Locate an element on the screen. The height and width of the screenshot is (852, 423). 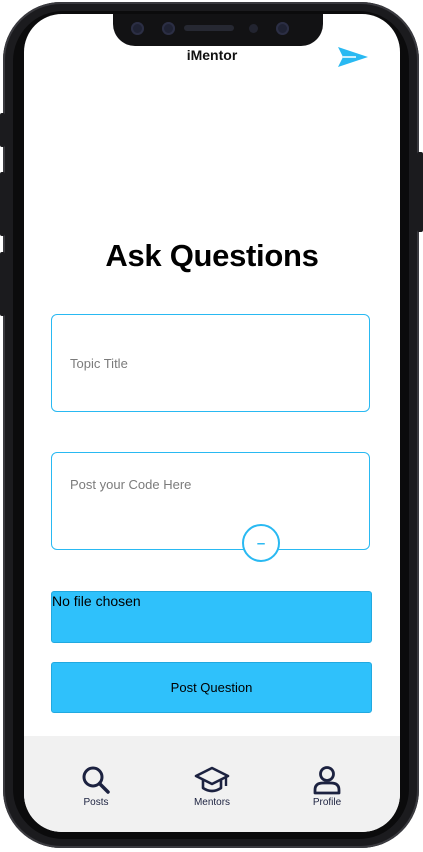
collapse-button: – is located at coordinates (261, 543).